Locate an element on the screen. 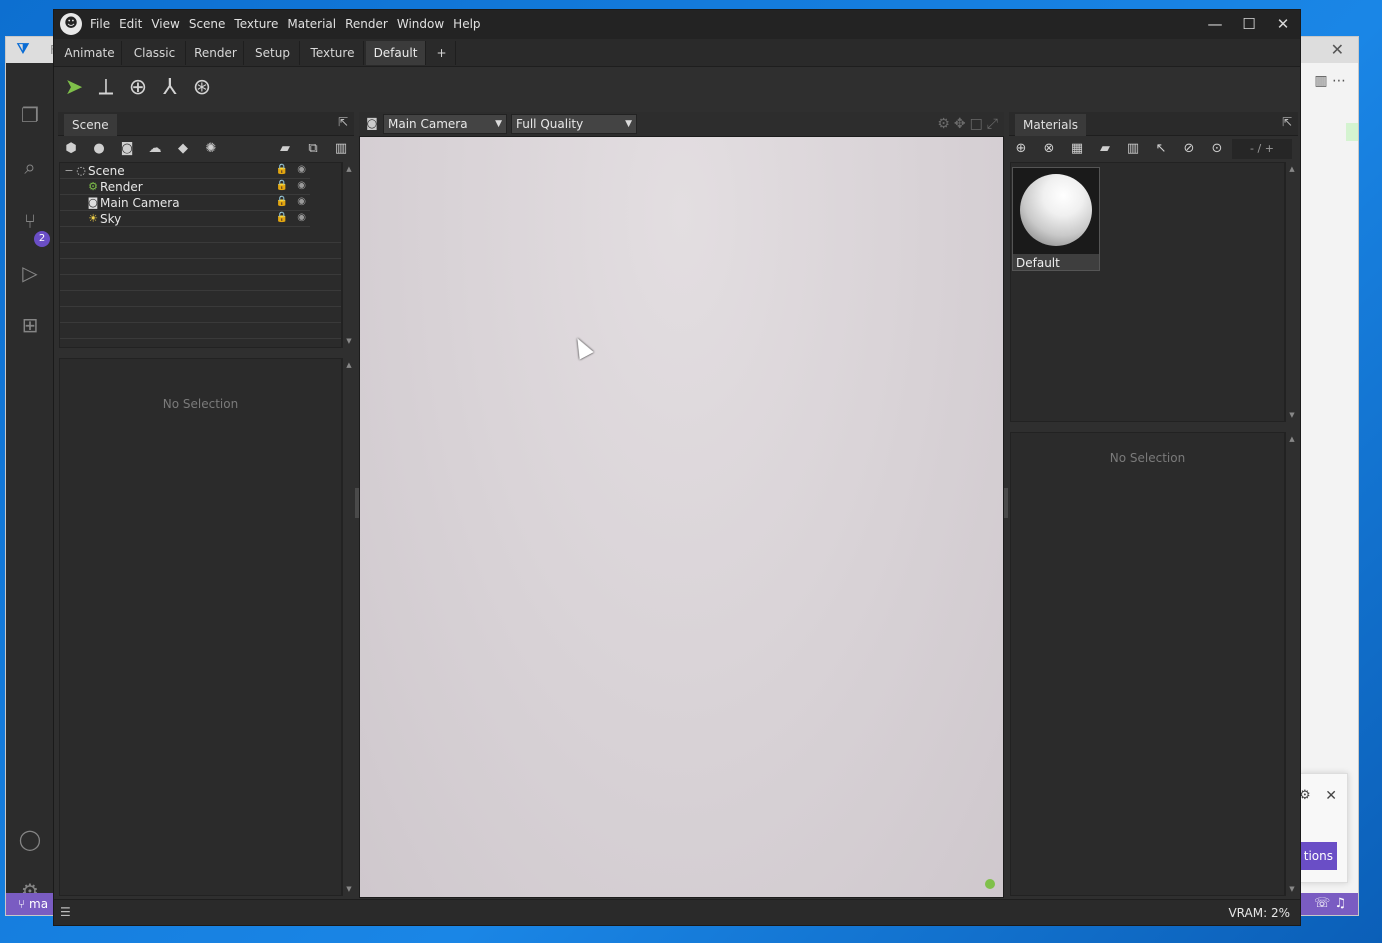  tab-default: Default is located at coordinates (396, 53).